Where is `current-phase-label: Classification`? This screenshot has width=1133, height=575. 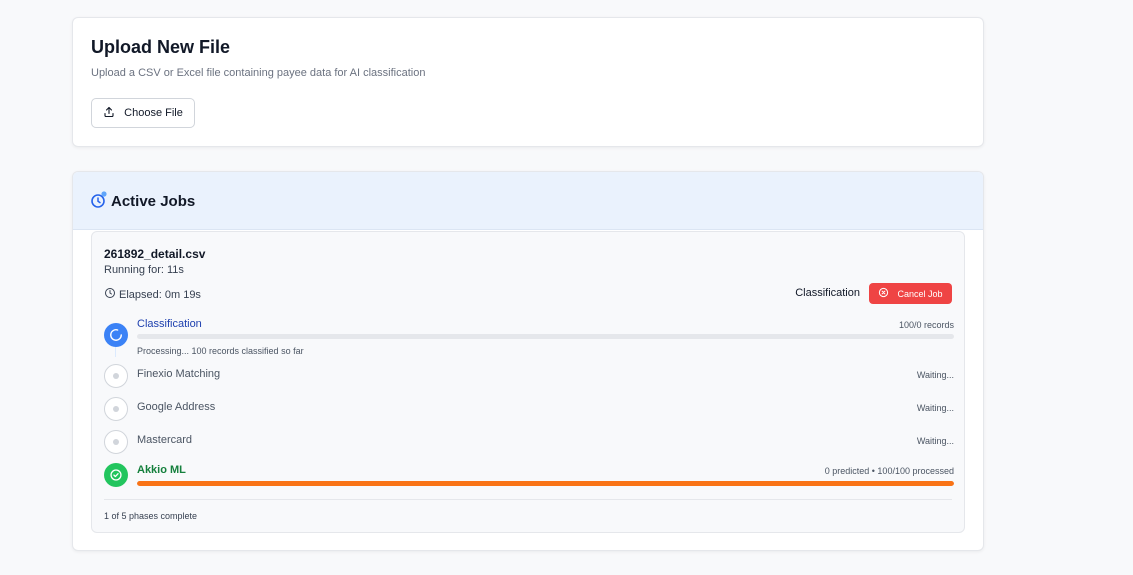
current-phase-label: Classification is located at coordinates (827, 293).